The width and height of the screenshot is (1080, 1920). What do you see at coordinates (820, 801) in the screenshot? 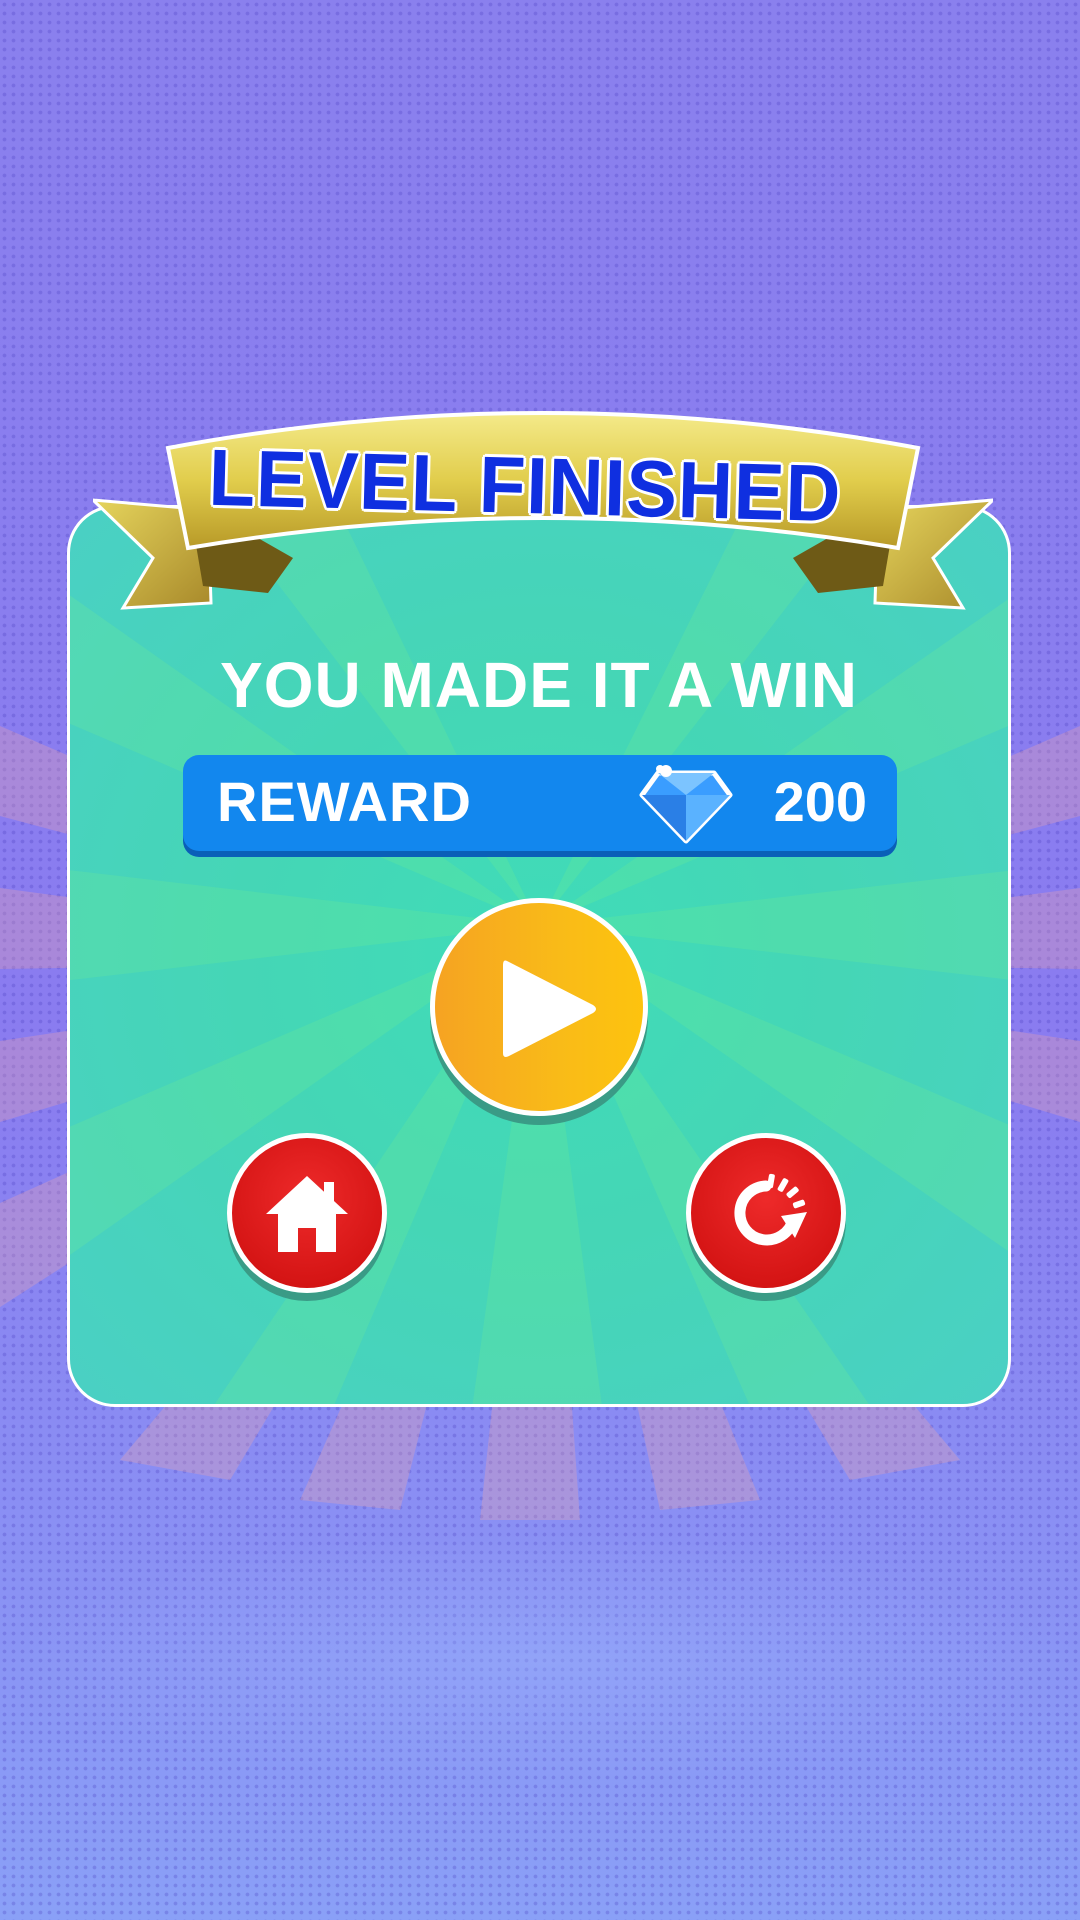
I see `reward-amount: 200` at bounding box center [820, 801].